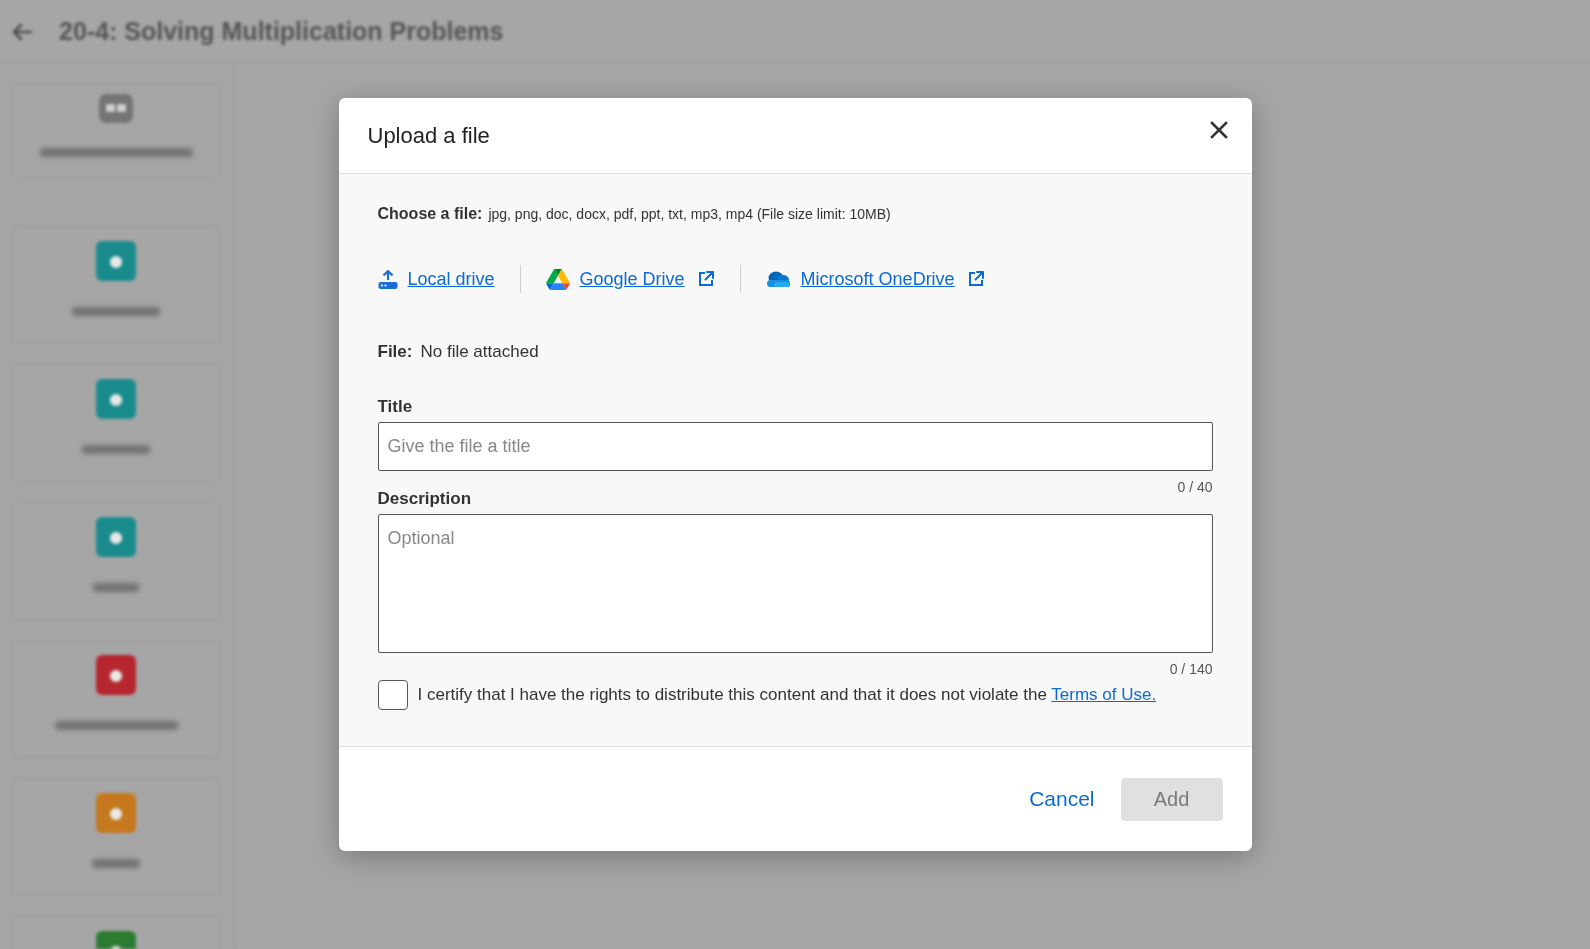 The width and height of the screenshot is (1590, 949). I want to click on field-label: Title, so click(395, 407).